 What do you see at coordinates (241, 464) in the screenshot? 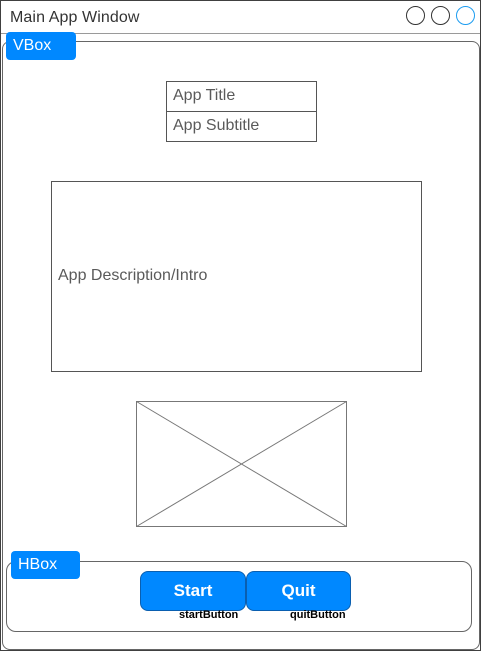
I see `image-placeholder-icon` at bounding box center [241, 464].